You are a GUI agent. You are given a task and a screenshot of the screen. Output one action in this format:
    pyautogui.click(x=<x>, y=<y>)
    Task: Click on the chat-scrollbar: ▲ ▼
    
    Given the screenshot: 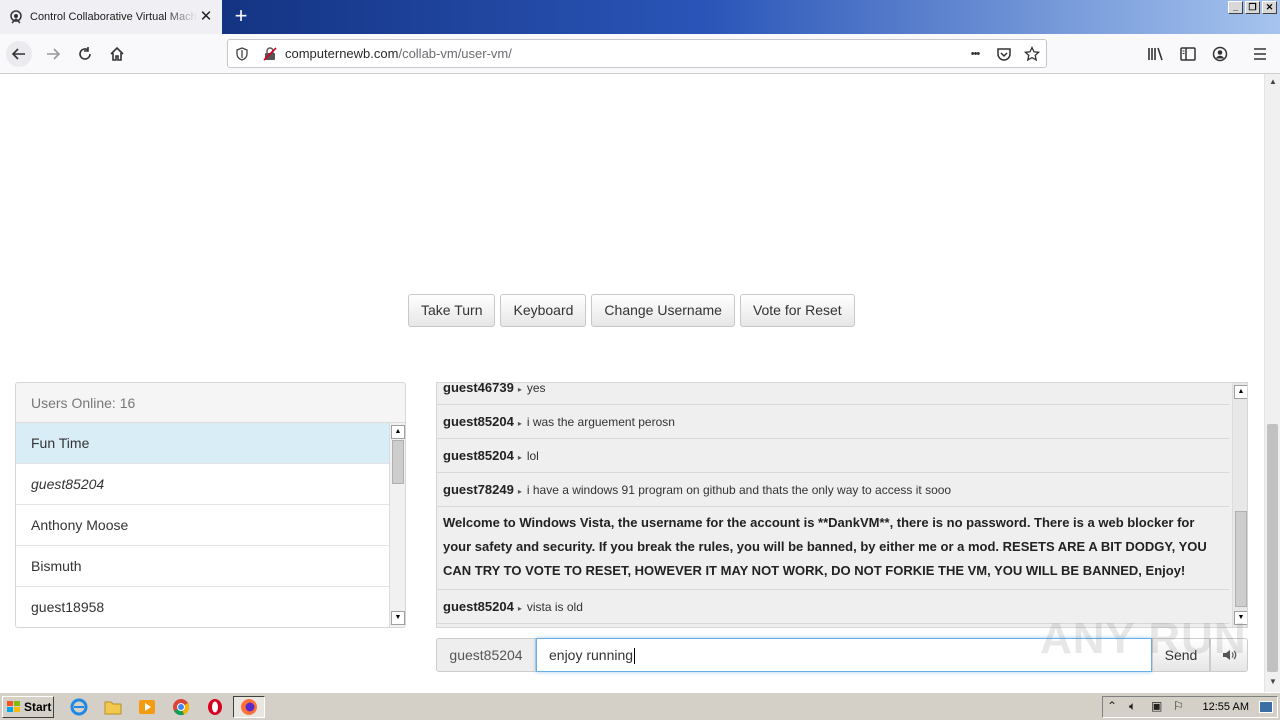 What is the action you would take?
    pyautogui.click(x=1239, y=505)
    